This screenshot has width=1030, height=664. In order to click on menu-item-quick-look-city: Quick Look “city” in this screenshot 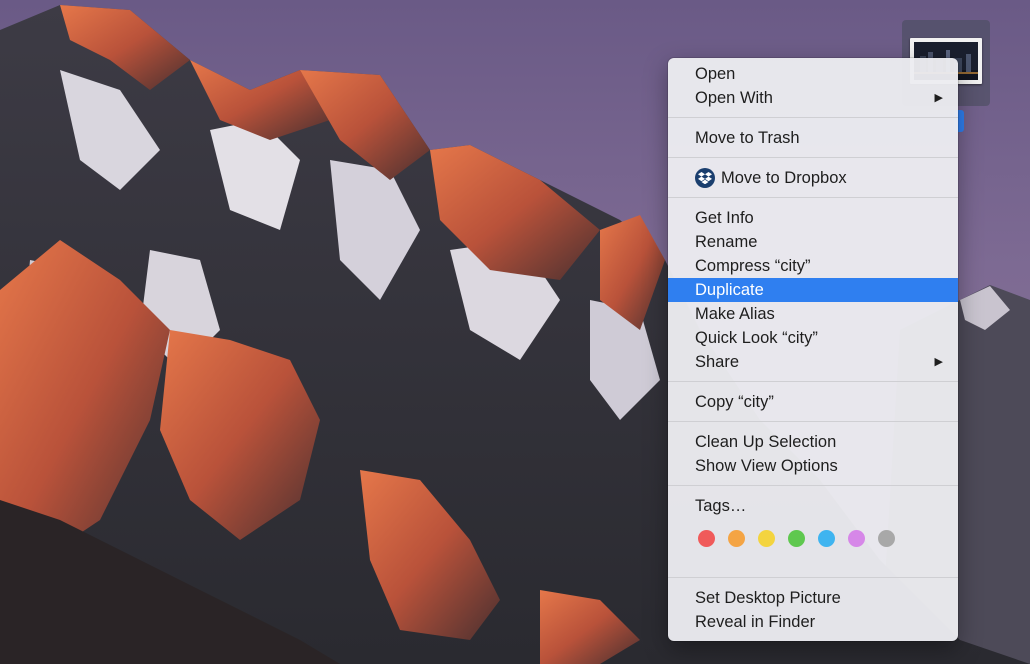, I will do `click(813, 338)`.